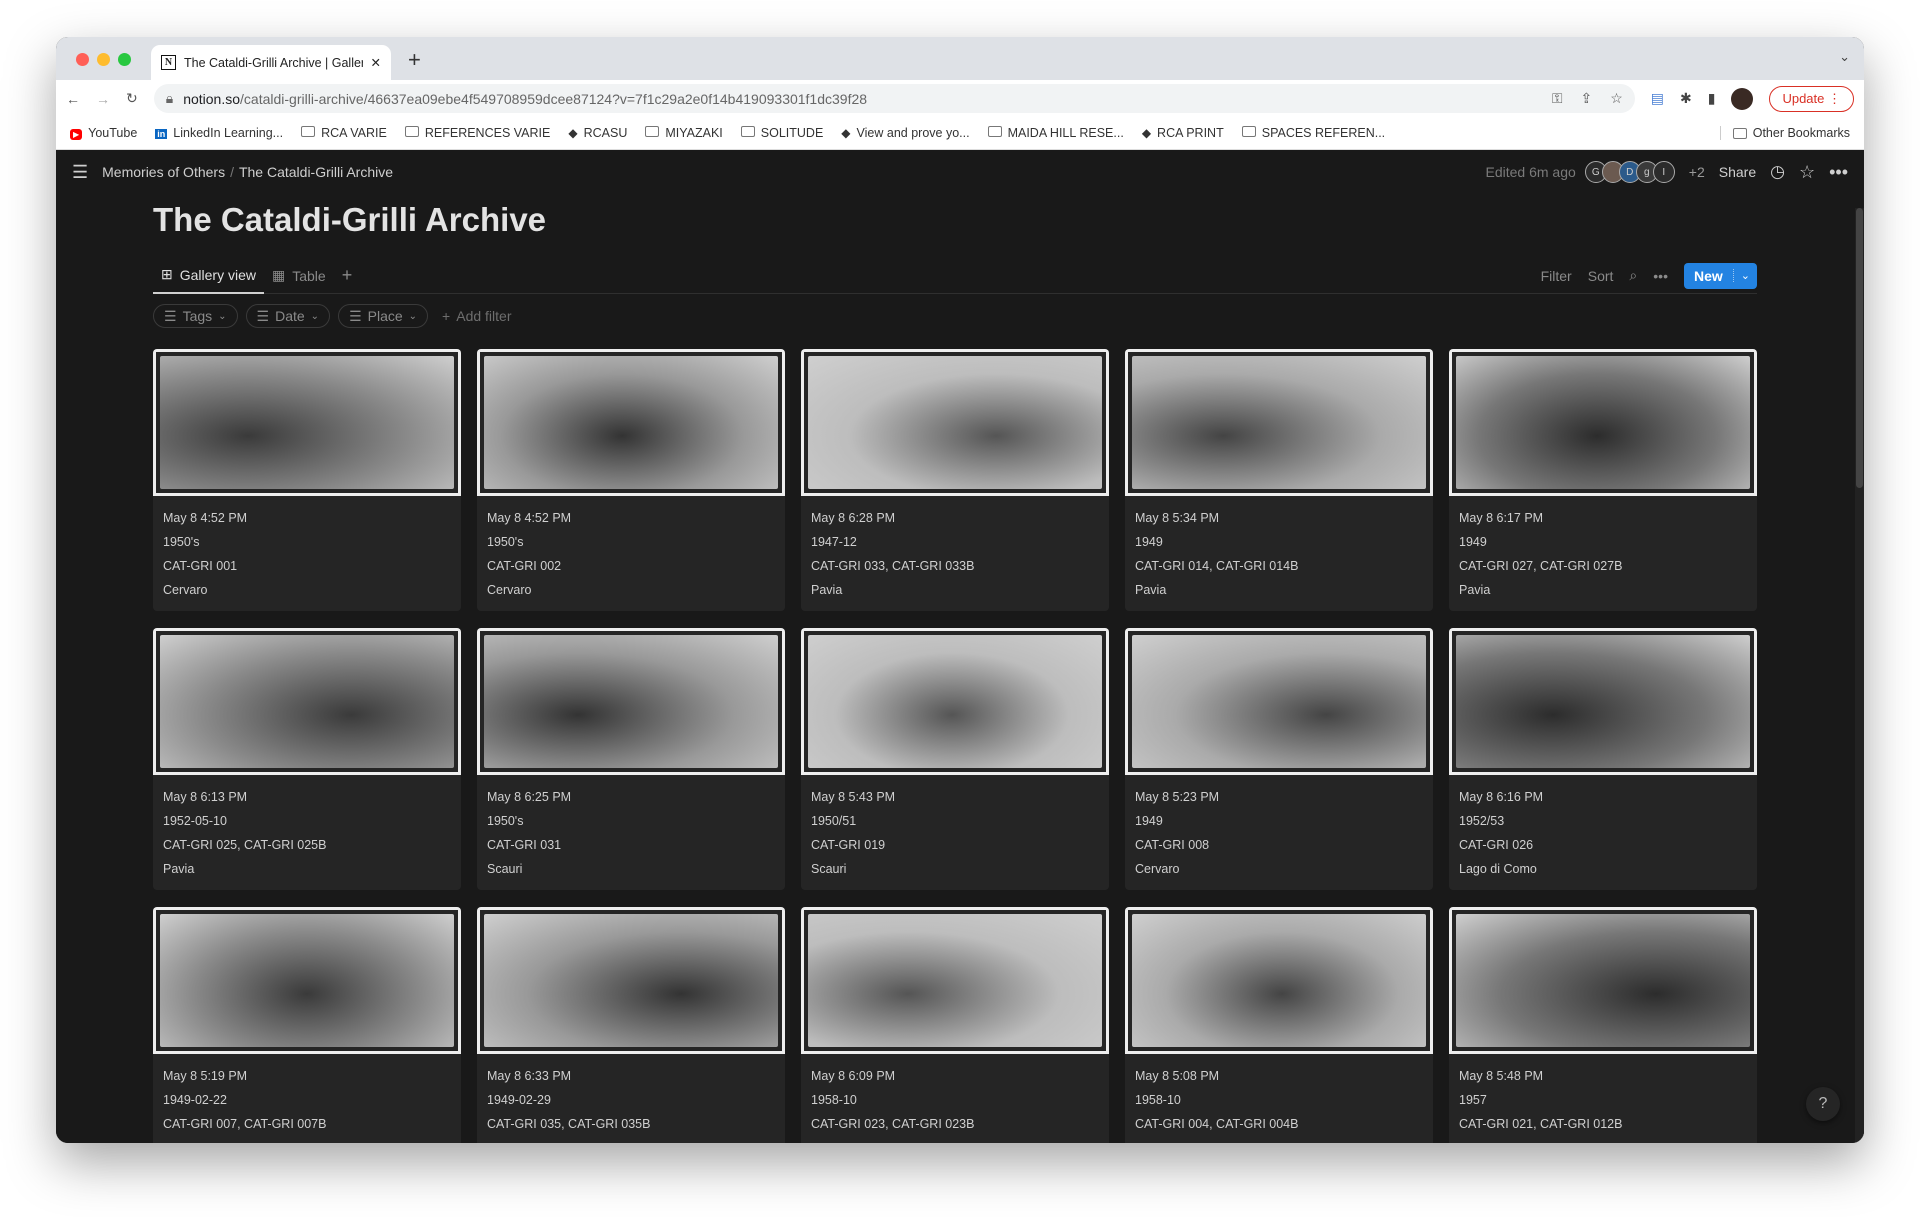  What do you see at coordinates (1557, 98) in the screenshot?
I see `key-icon: ⚿` at bounding box center [1557, 98].